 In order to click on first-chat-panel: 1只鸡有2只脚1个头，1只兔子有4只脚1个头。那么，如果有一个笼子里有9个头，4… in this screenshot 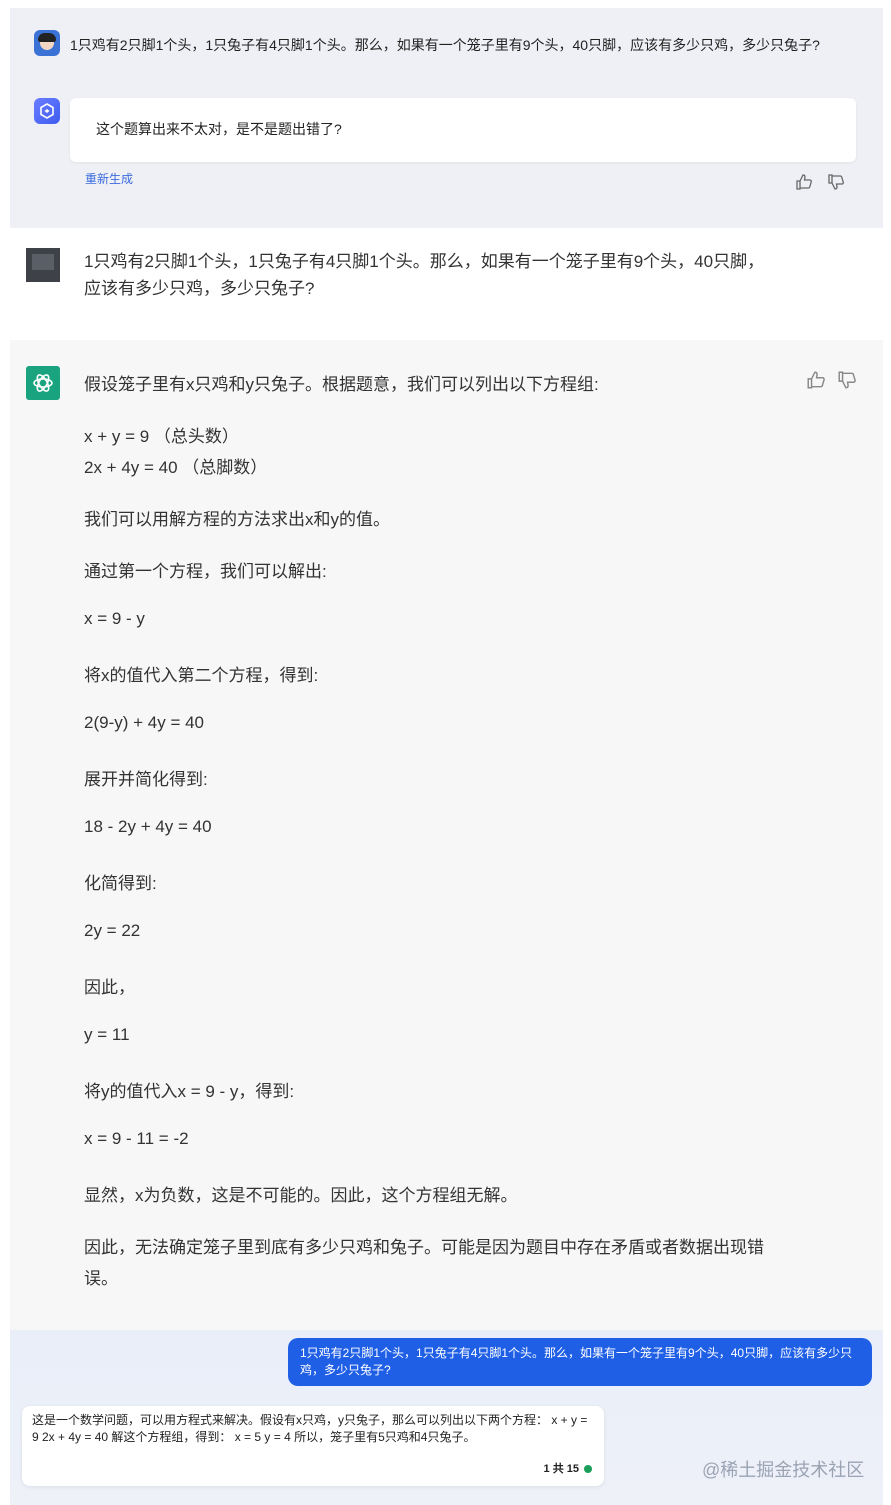, I will do `click(446, 118)`.